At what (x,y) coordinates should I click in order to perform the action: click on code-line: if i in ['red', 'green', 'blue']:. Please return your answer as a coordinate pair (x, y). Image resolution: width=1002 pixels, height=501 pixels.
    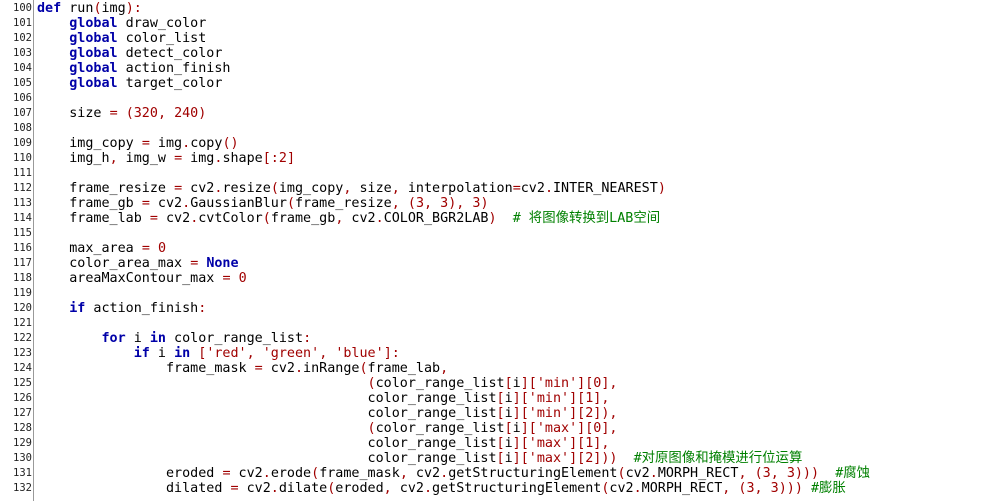
    Looking at the image, I should click on (218, 353).